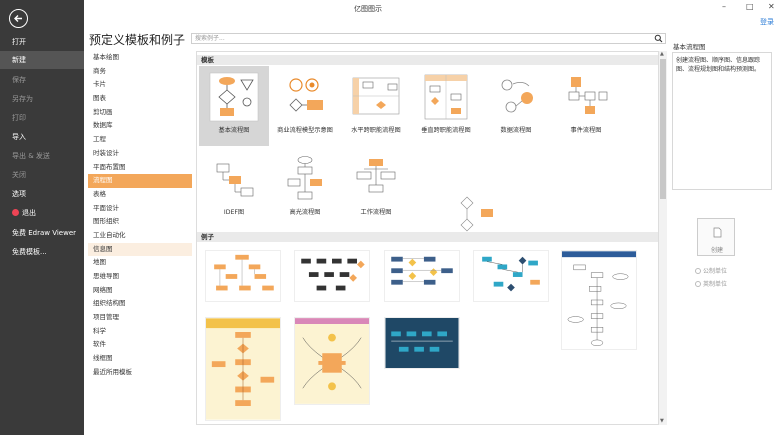  What do you see at coordinates (140, 236) in the screenshot?
I see `category-item: 工业自动化` at bounding box center [140, 236].